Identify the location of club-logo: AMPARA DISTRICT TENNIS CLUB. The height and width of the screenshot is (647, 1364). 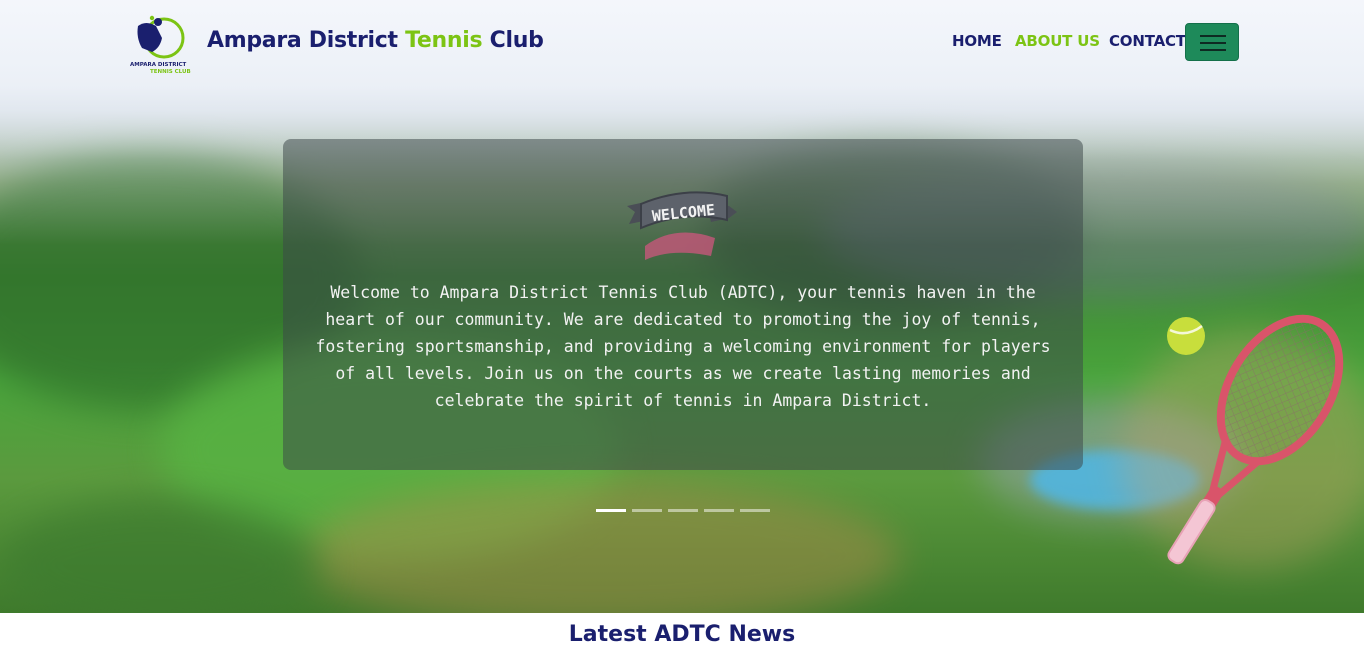
(160, 44).